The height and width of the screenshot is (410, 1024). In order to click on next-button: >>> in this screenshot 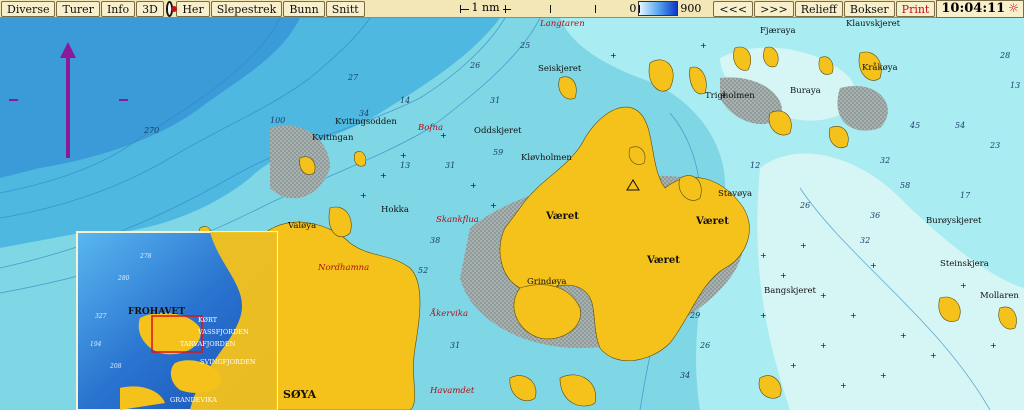, I will do `click(774, 8)`.